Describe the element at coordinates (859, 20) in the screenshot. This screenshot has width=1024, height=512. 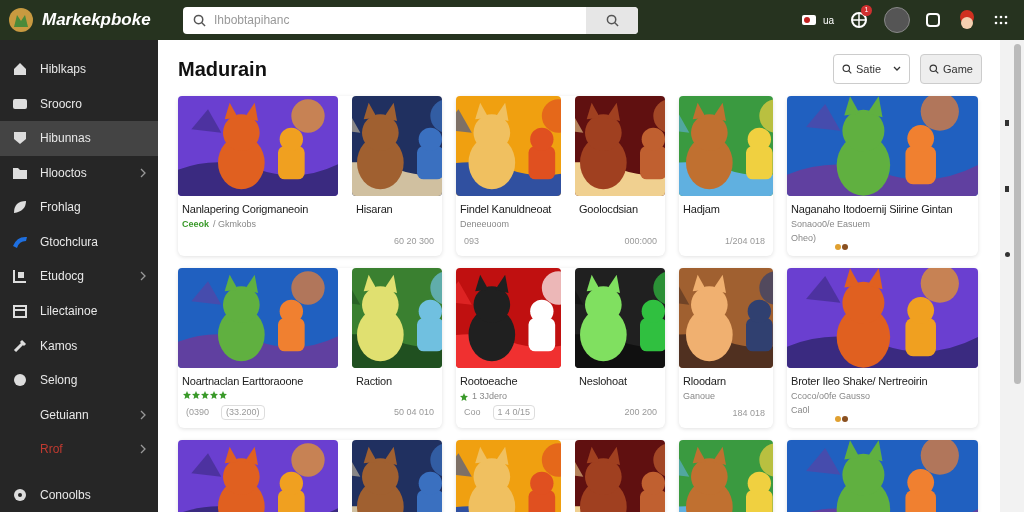
I see `globe-icon` at that location.